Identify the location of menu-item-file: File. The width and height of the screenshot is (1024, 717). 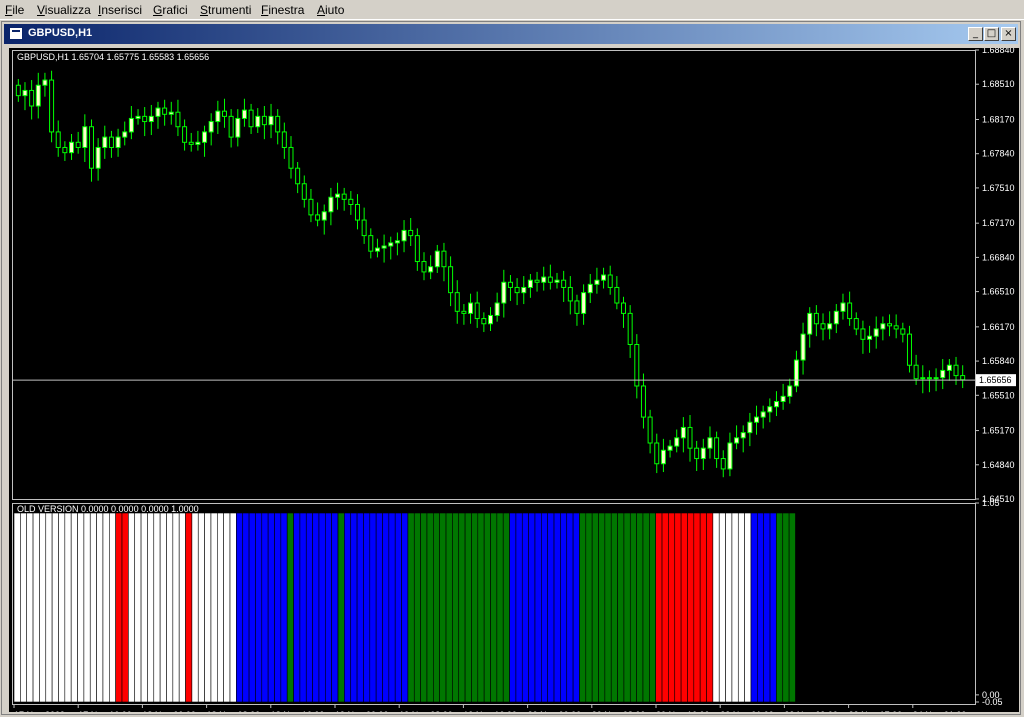
(14, 10).